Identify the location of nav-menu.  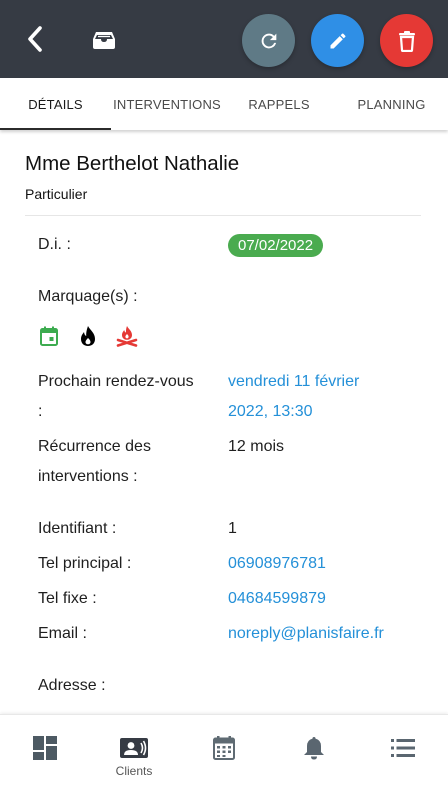
(403, 757).